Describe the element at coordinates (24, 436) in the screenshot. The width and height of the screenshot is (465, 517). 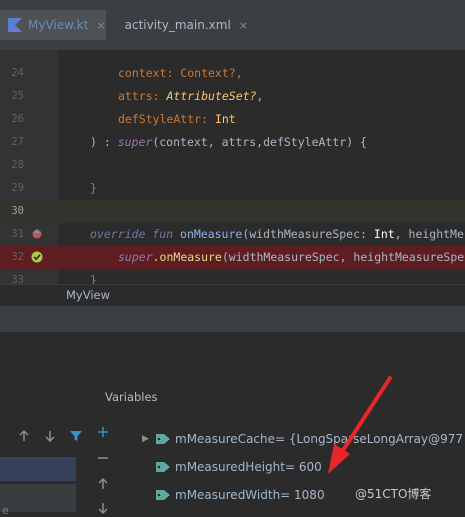
I see `step-up-icon` at that location.